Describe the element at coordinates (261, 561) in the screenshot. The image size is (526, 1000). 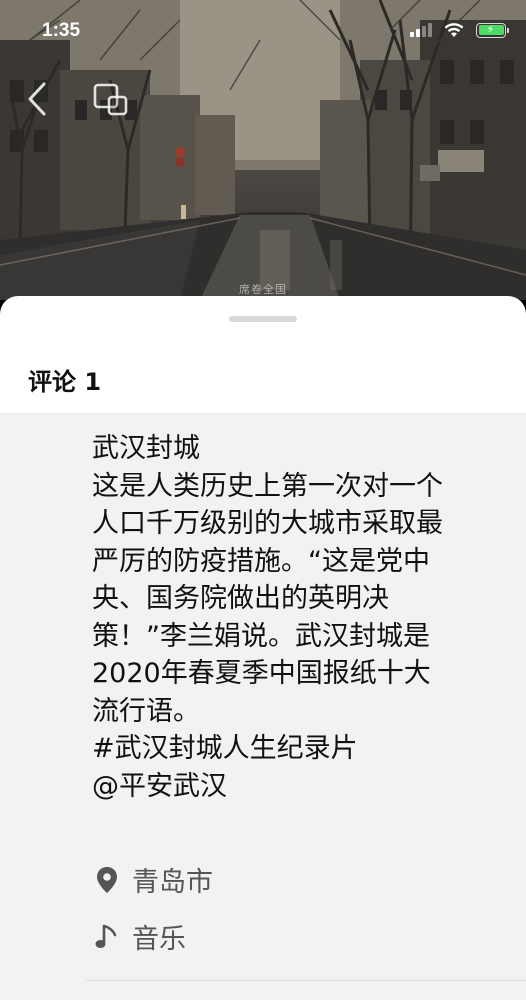
I see `post-body-line: 严厉的防疫措施。“这是党中` at that location.